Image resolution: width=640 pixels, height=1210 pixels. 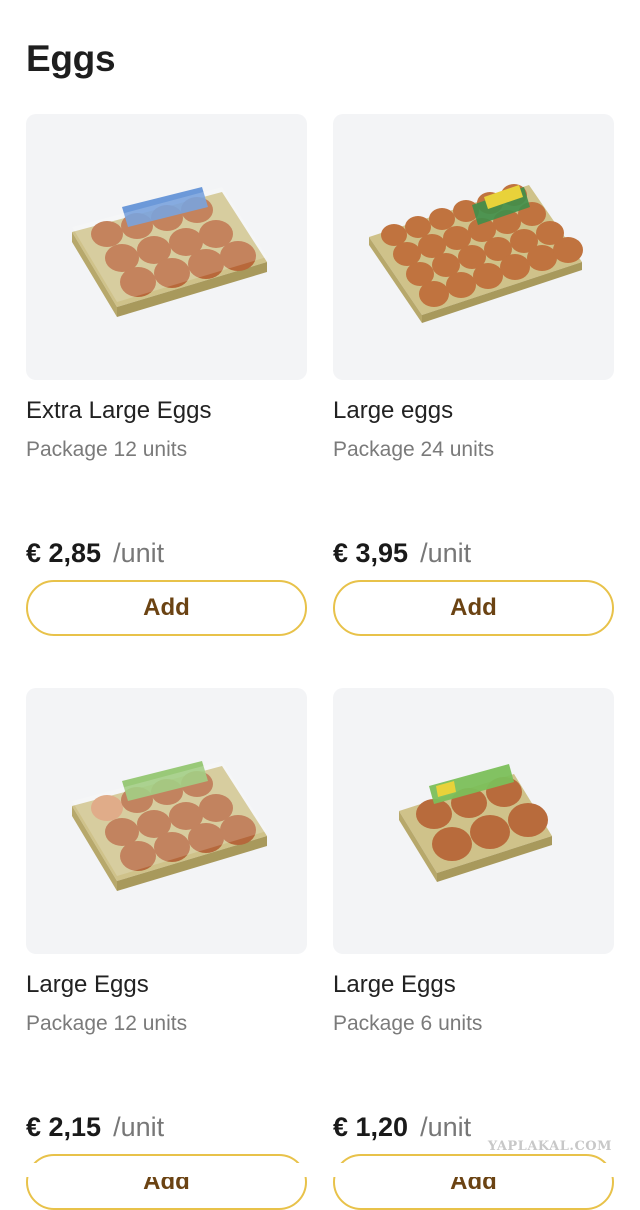 What do you see at coordinates (64, 1127) in the screenshot?
I see `price: € 2,15` at bounding box center [64, 1127].